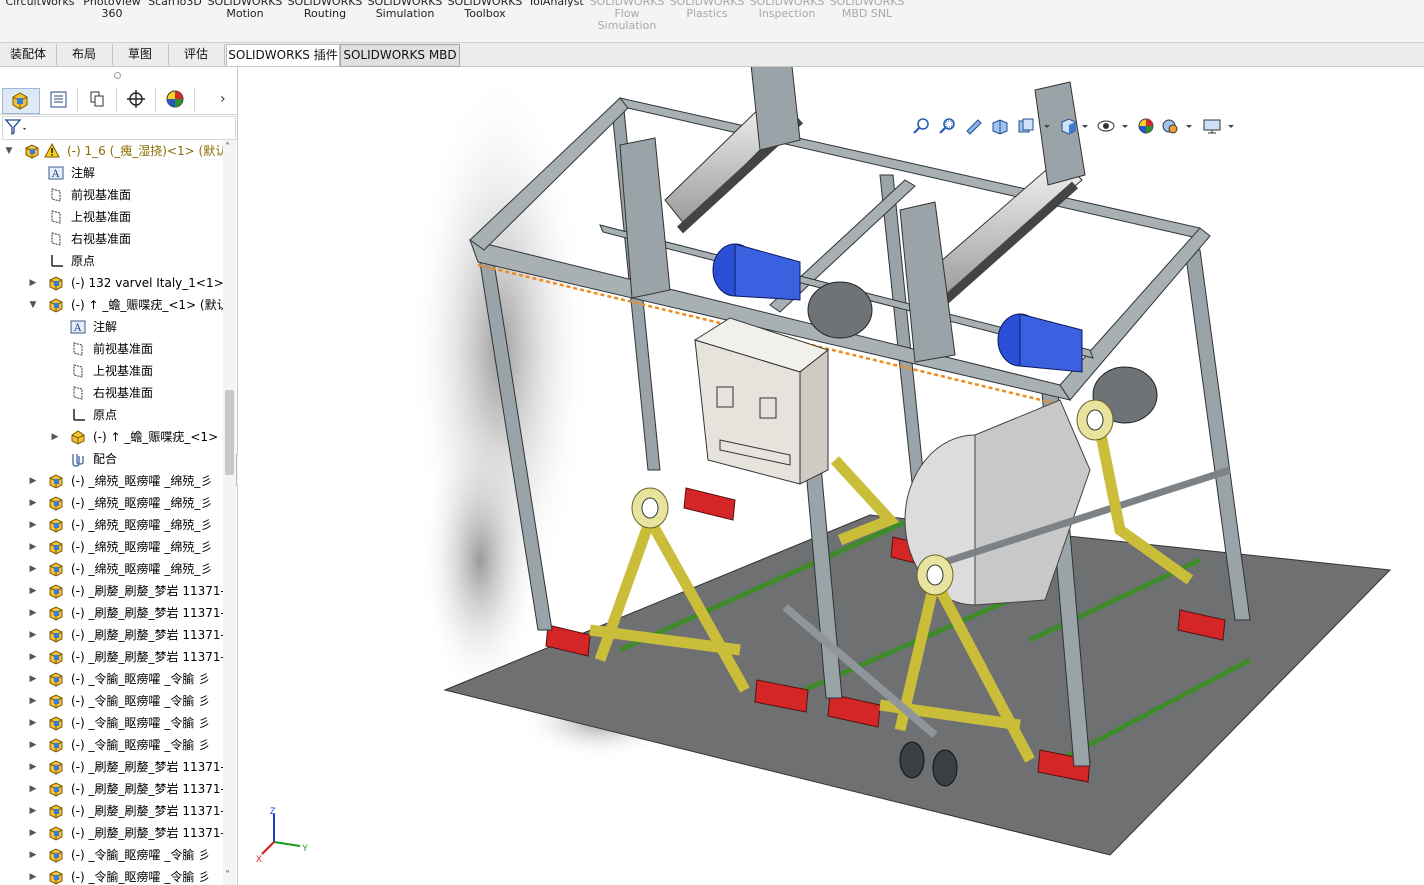  Describe the element at coordinates (1212, 126) in the screenshot. I see `view-settings-monitor-icon` at that location.